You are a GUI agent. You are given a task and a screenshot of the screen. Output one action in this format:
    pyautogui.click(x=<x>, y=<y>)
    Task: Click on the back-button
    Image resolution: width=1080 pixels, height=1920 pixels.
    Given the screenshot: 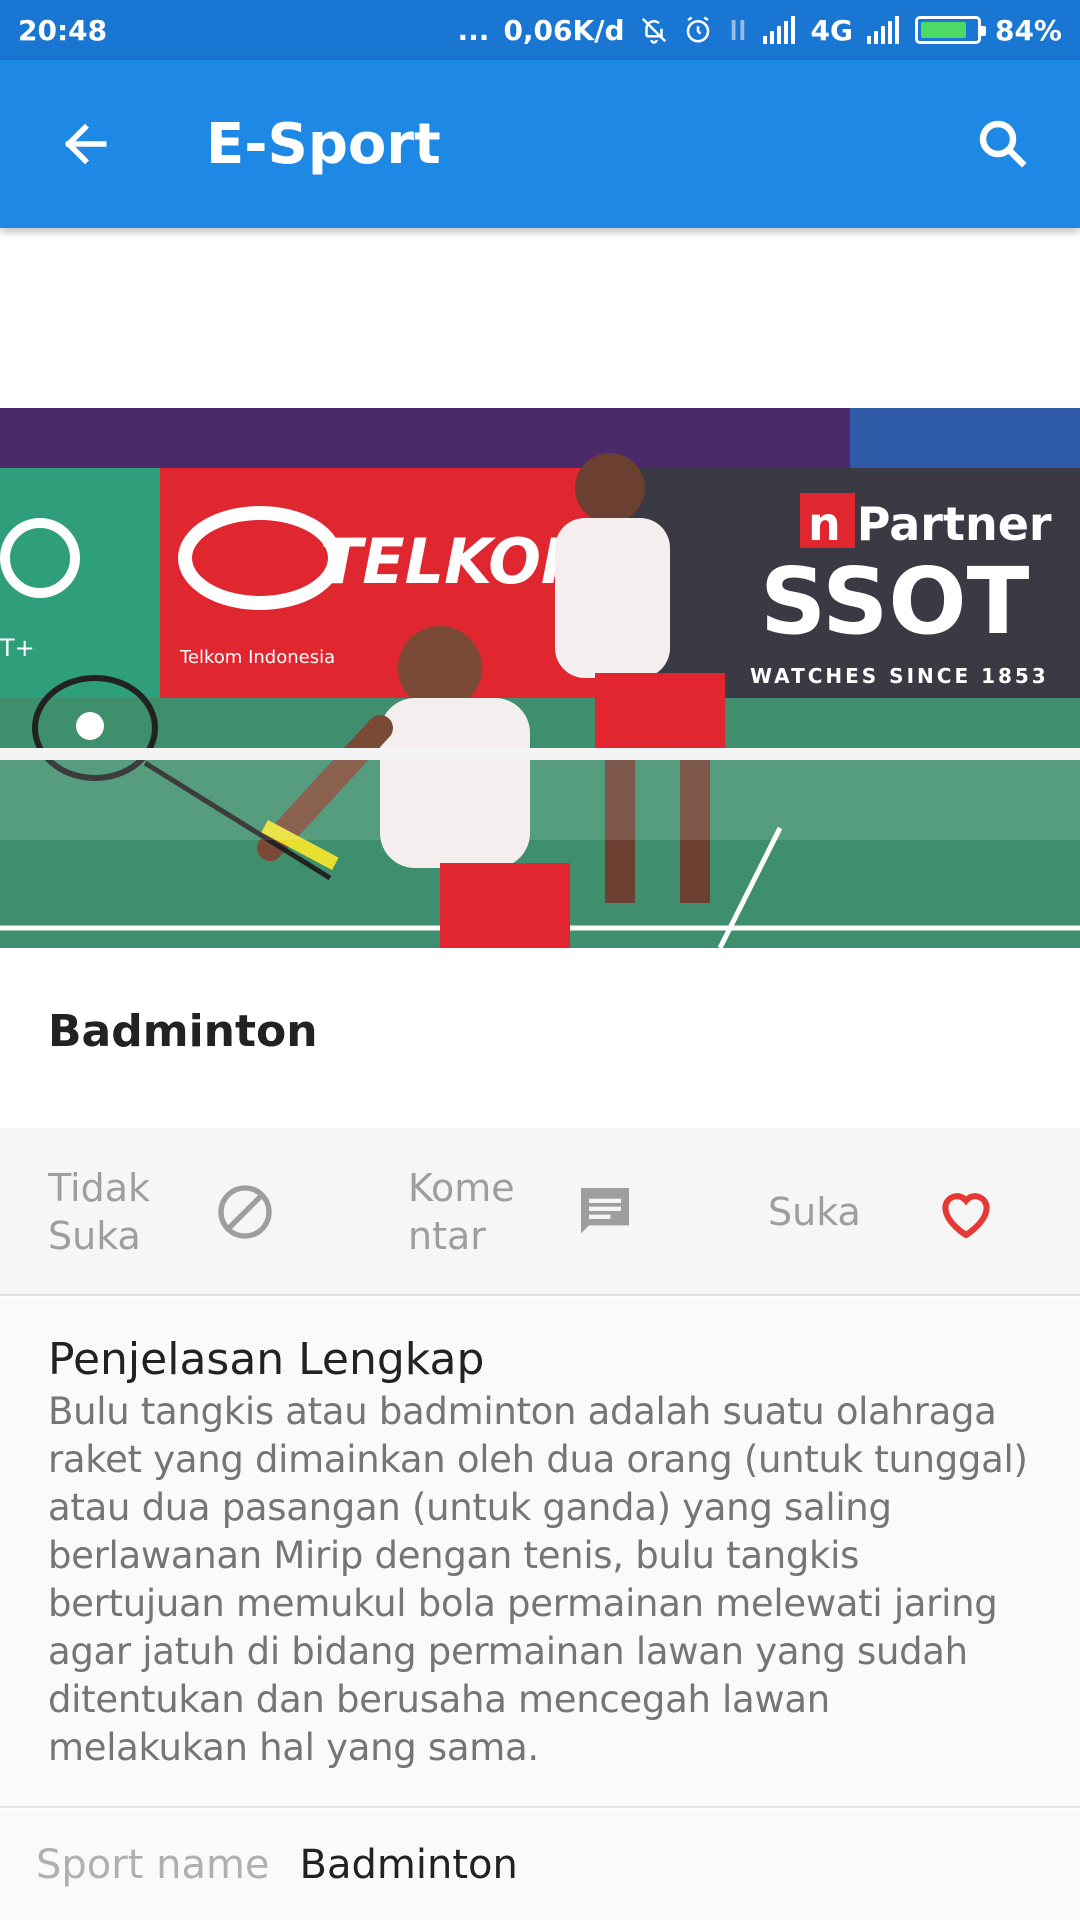 What is the action you would take?
    pyautogui.click(x=85, y=144)
    